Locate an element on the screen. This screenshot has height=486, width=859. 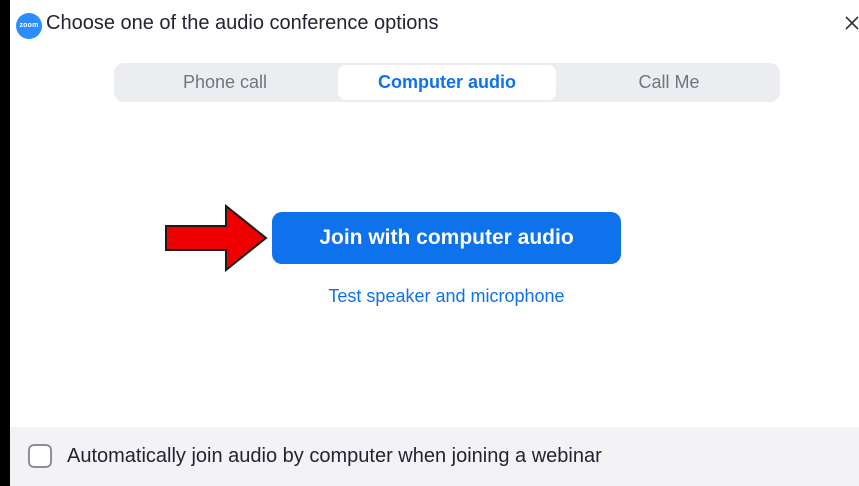
audio-option-tabs: Phone call Computer audio Call Me is located at coordinates (447, 82).